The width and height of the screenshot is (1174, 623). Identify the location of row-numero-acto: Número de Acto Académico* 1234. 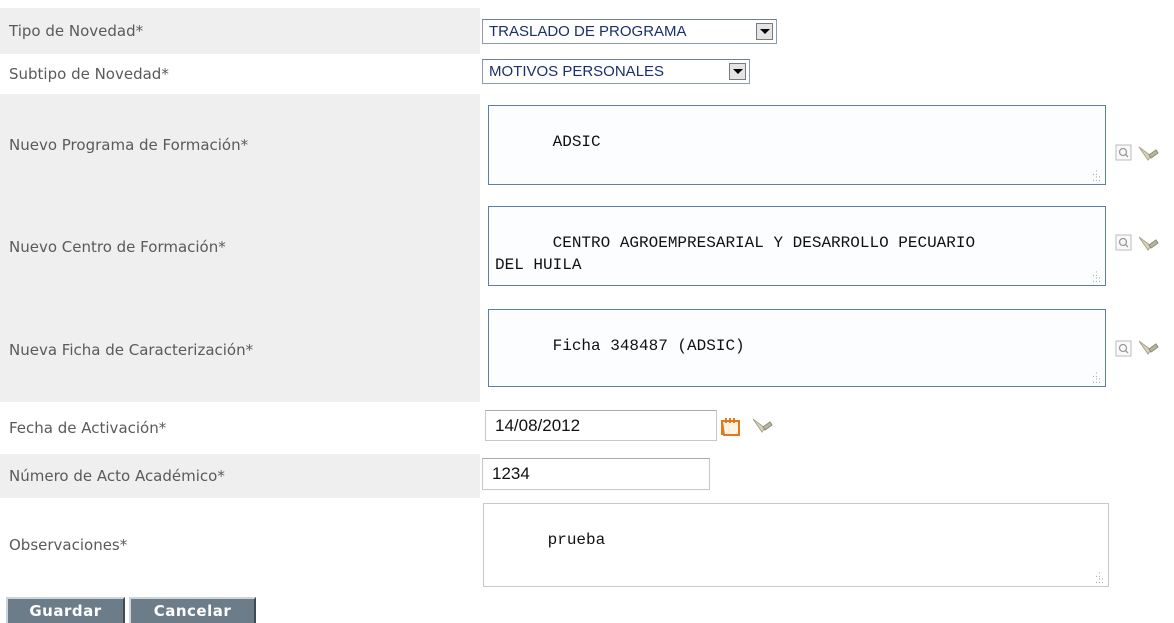
(587, 476).